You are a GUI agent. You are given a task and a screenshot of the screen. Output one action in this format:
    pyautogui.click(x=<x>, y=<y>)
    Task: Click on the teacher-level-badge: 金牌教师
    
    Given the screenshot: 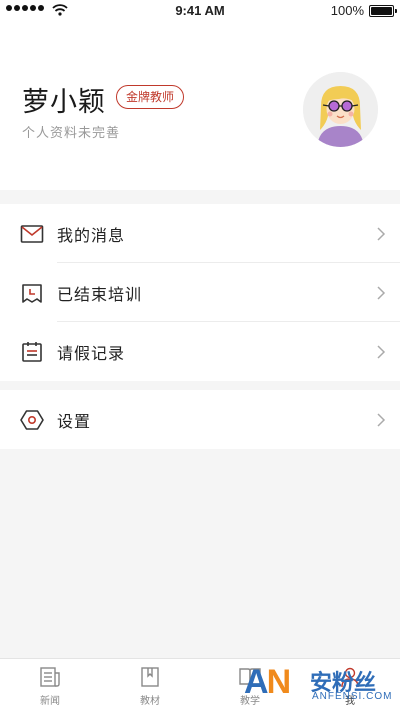 What is the action you would take?
    pyautogui.click(x=150, y=97)
    